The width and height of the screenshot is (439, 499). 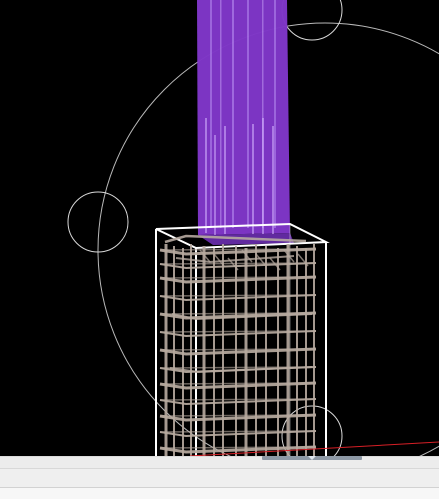 I want to click on bottom-panel, so click(x=219, y=477).